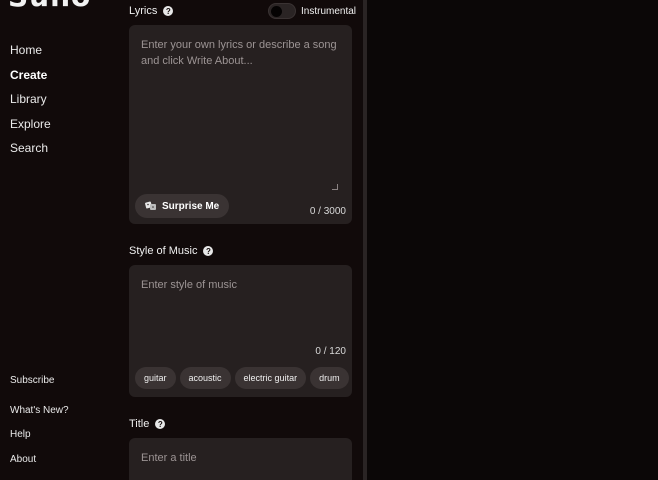 The image size is (658, 480). Describe the element at coordinates (163, 251) in the screenshot. I see `style-label-text: Style of Music` at that location.